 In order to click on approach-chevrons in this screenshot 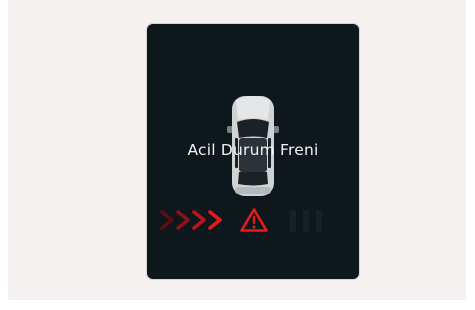, I will do `click(191, 220)`.